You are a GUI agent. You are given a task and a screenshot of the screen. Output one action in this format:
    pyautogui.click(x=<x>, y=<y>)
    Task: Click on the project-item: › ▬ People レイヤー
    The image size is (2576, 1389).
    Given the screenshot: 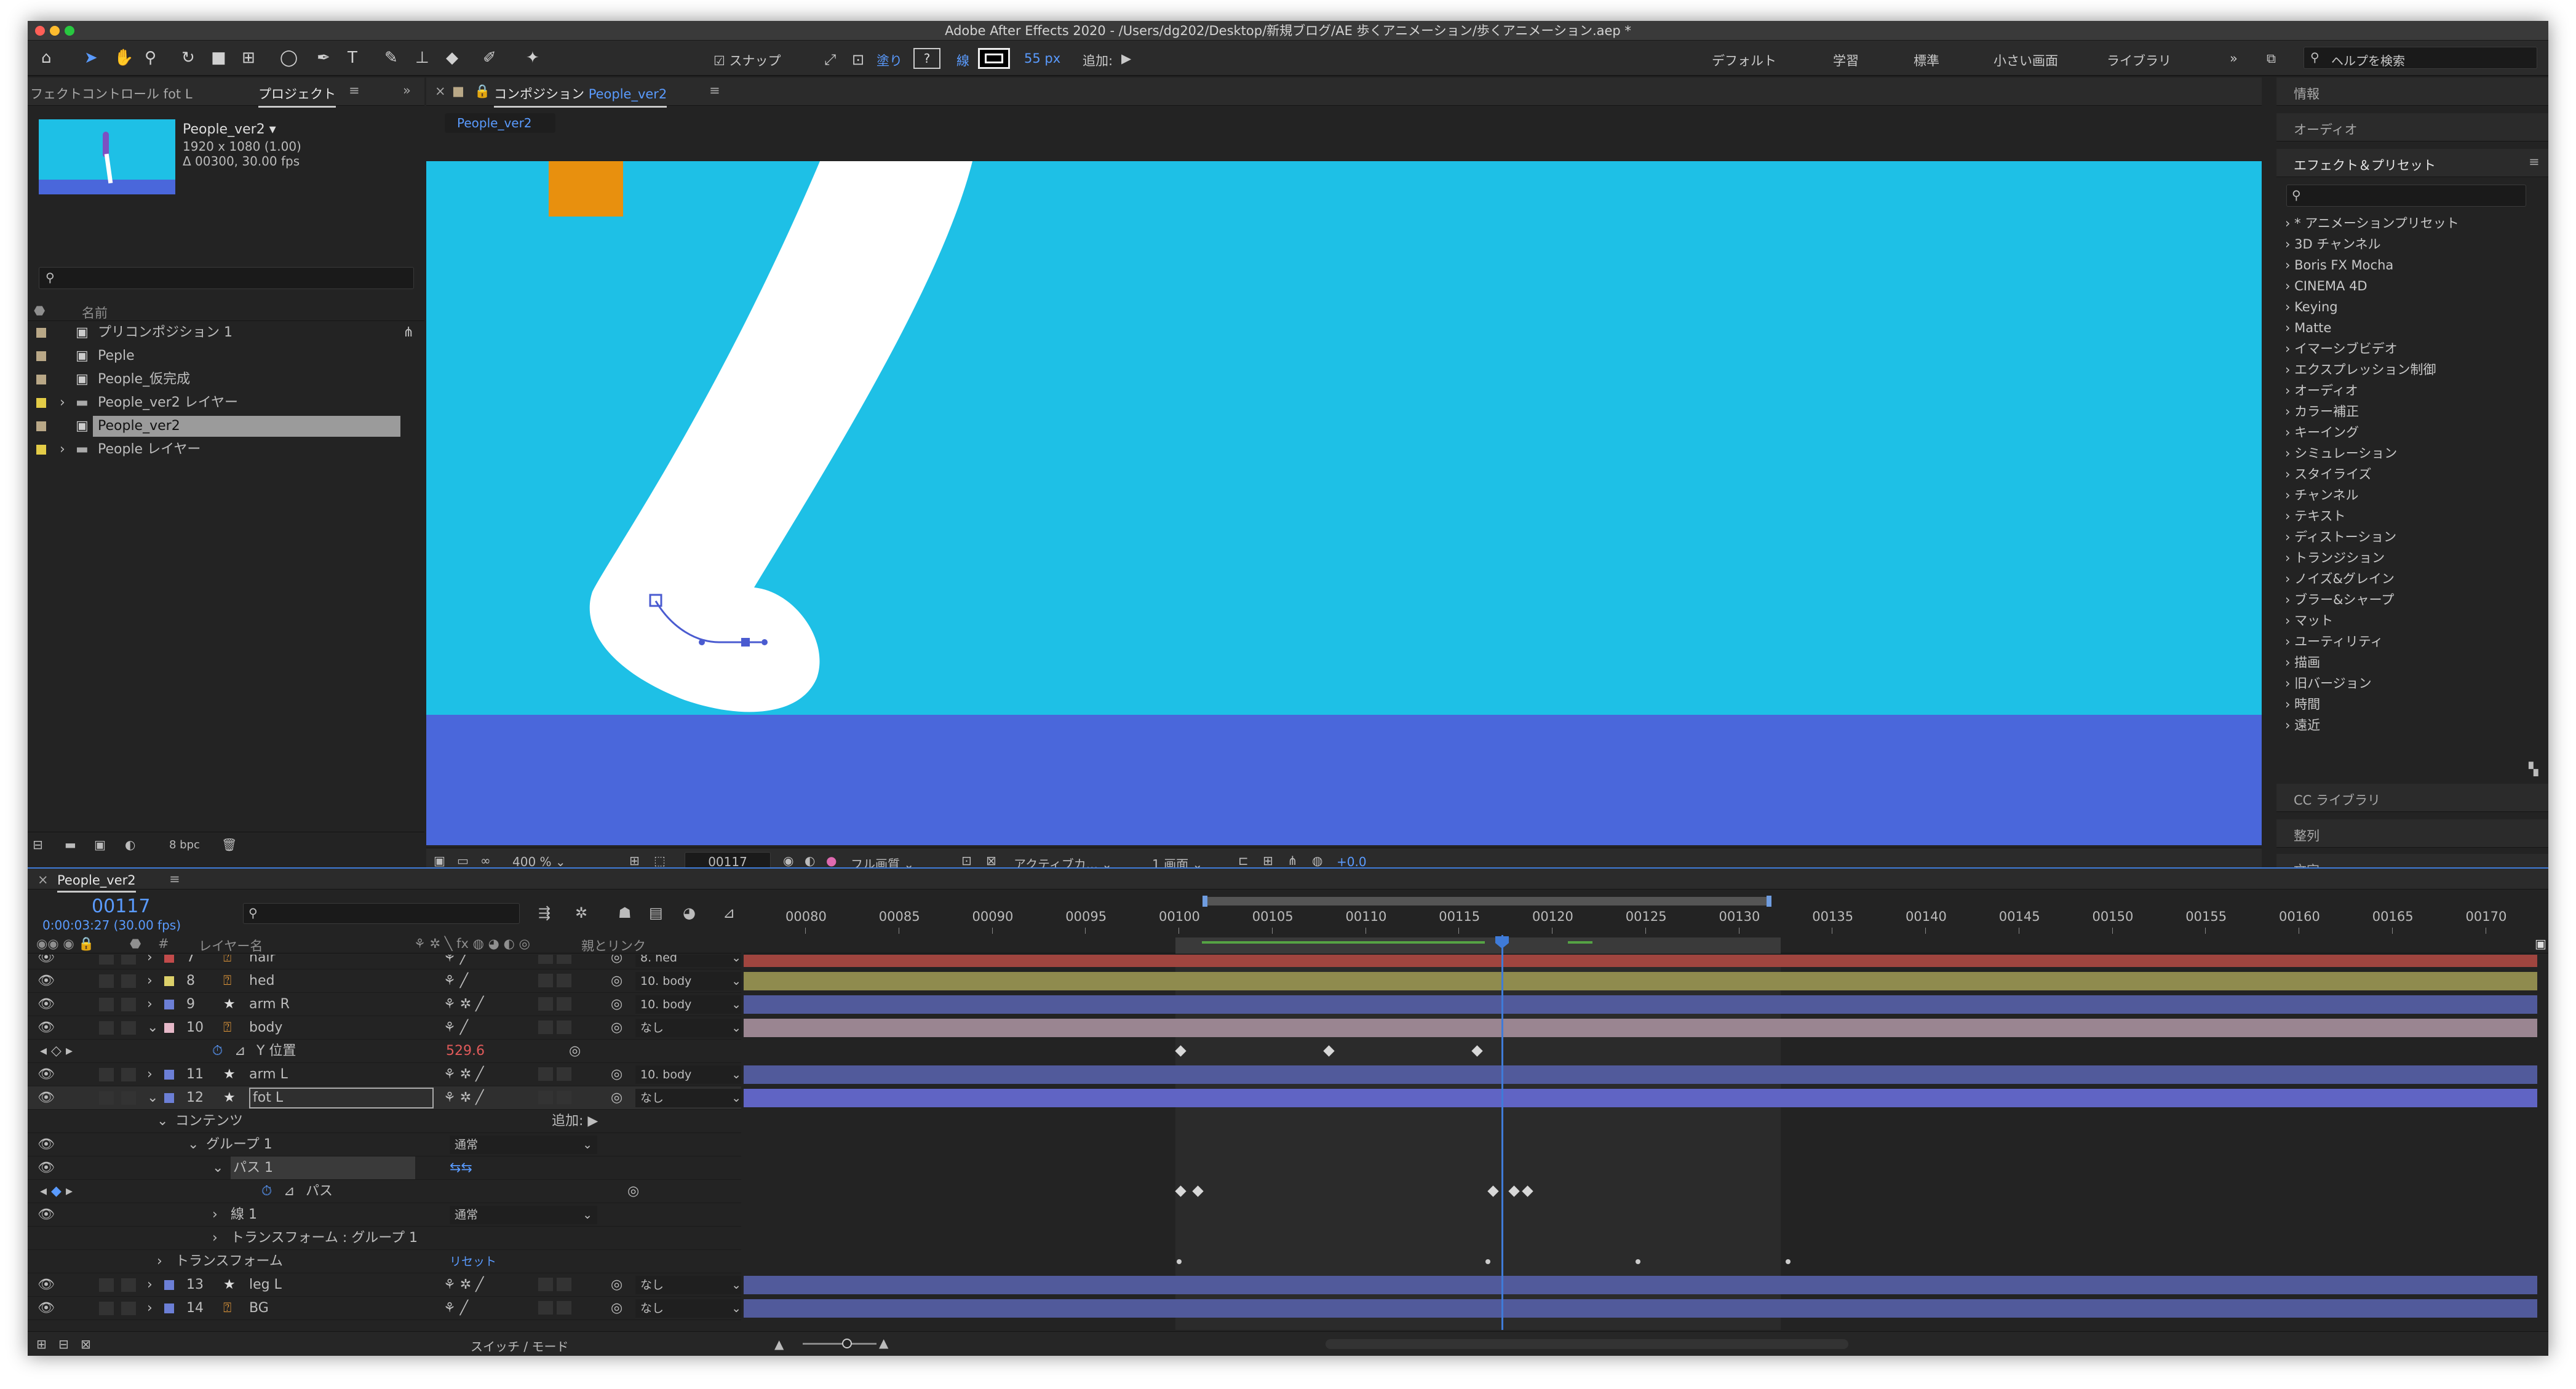 What is the action you would take?
    pyautogui.click(x=226, y=449)
    